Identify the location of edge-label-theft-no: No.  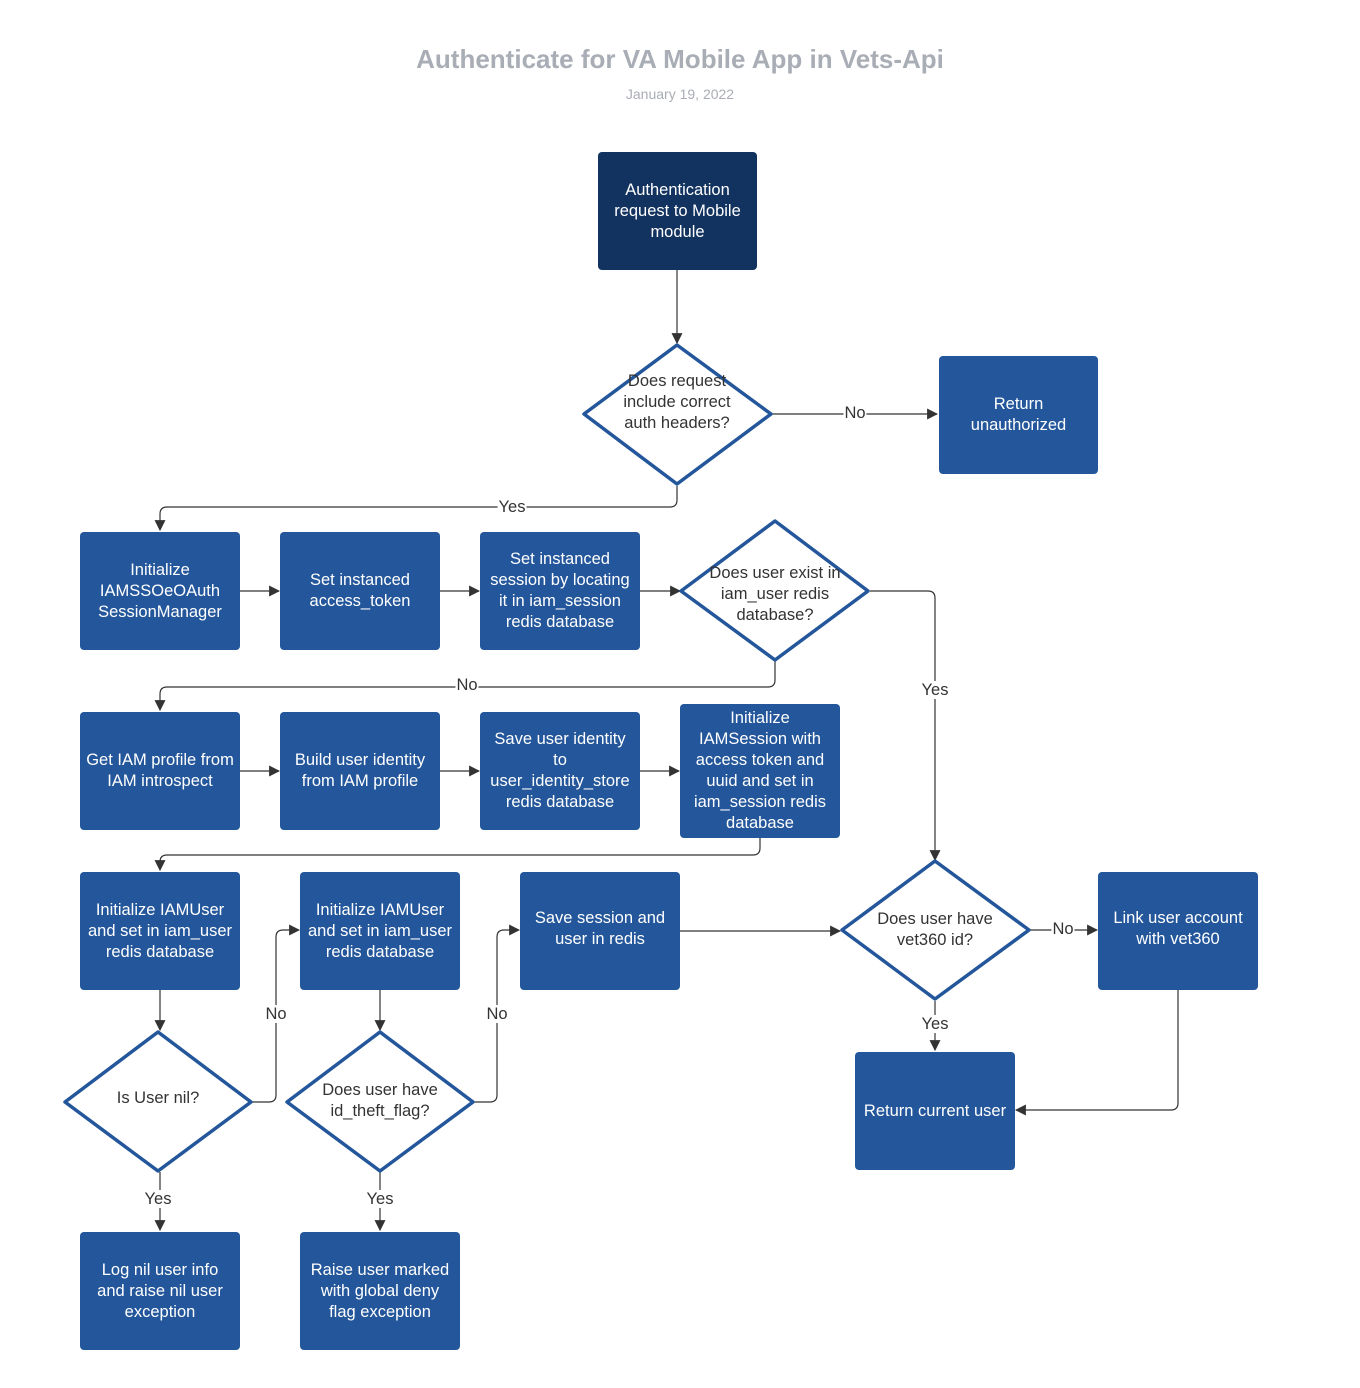
(497, 1014).